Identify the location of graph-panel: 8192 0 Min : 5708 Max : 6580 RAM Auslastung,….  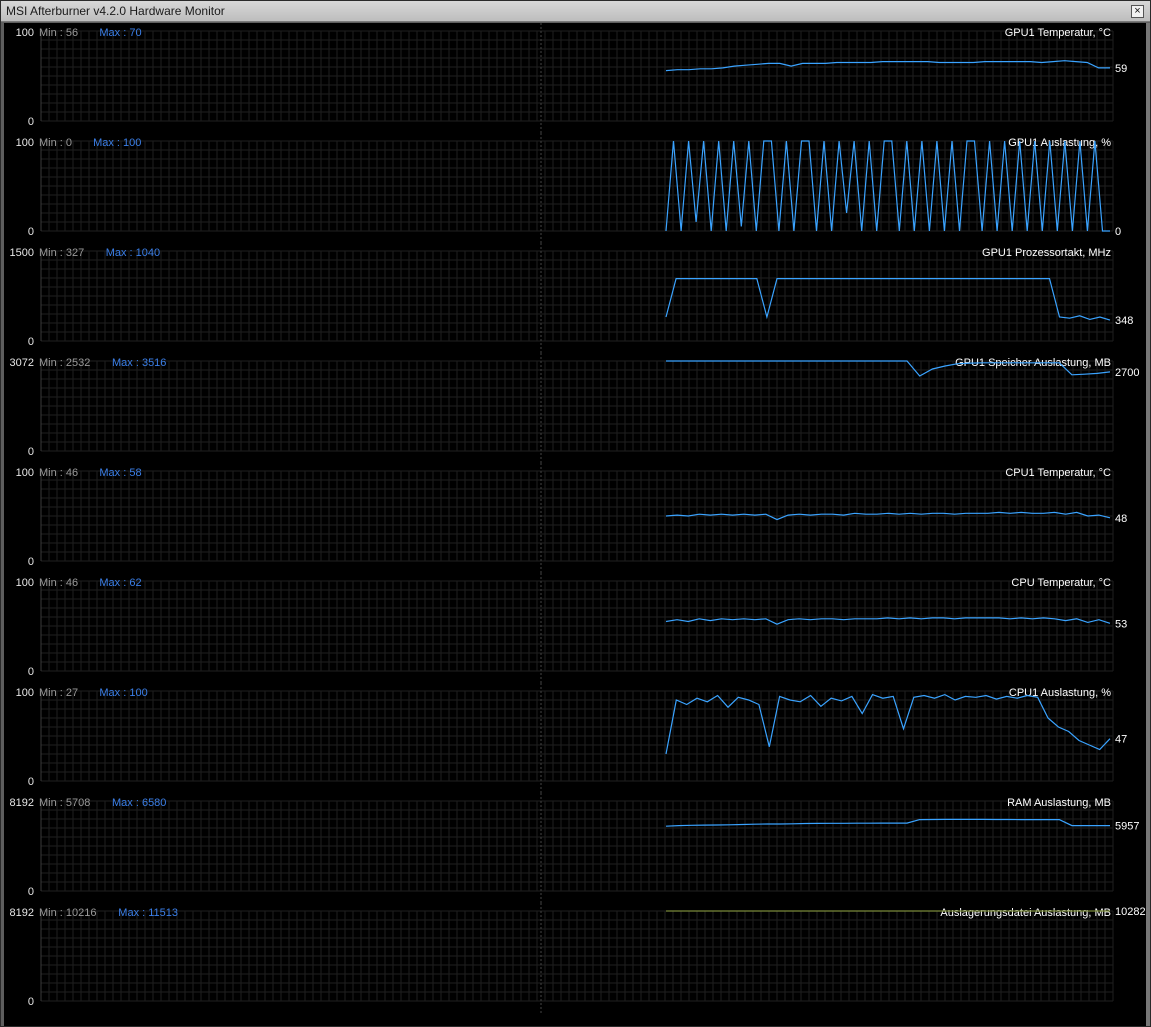
(574, 848).